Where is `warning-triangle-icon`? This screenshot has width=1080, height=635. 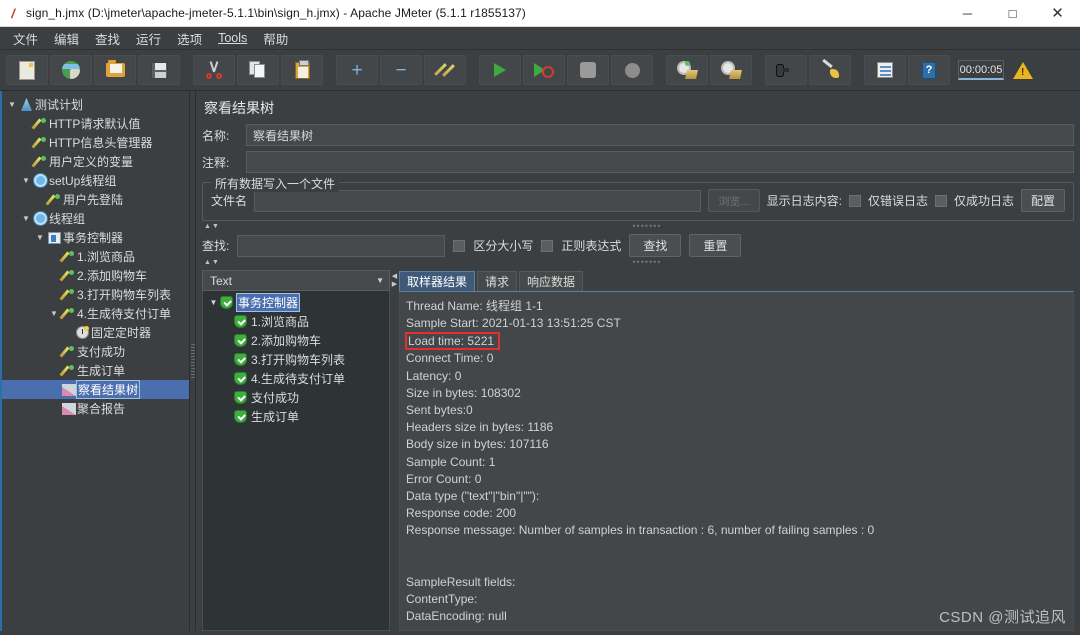
warning-triangle-icon is located at coordinates (1023, 70).